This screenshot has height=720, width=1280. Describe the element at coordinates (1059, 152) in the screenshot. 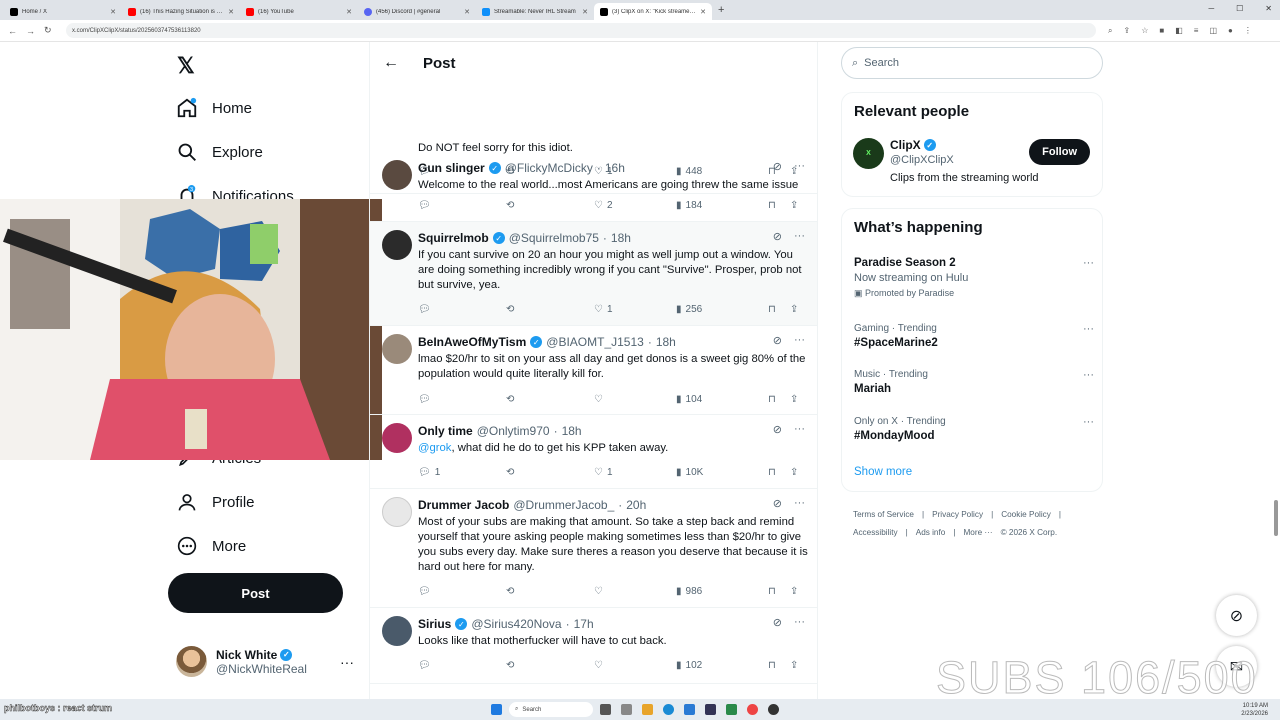

I see `follow-button: Follow` at that location.